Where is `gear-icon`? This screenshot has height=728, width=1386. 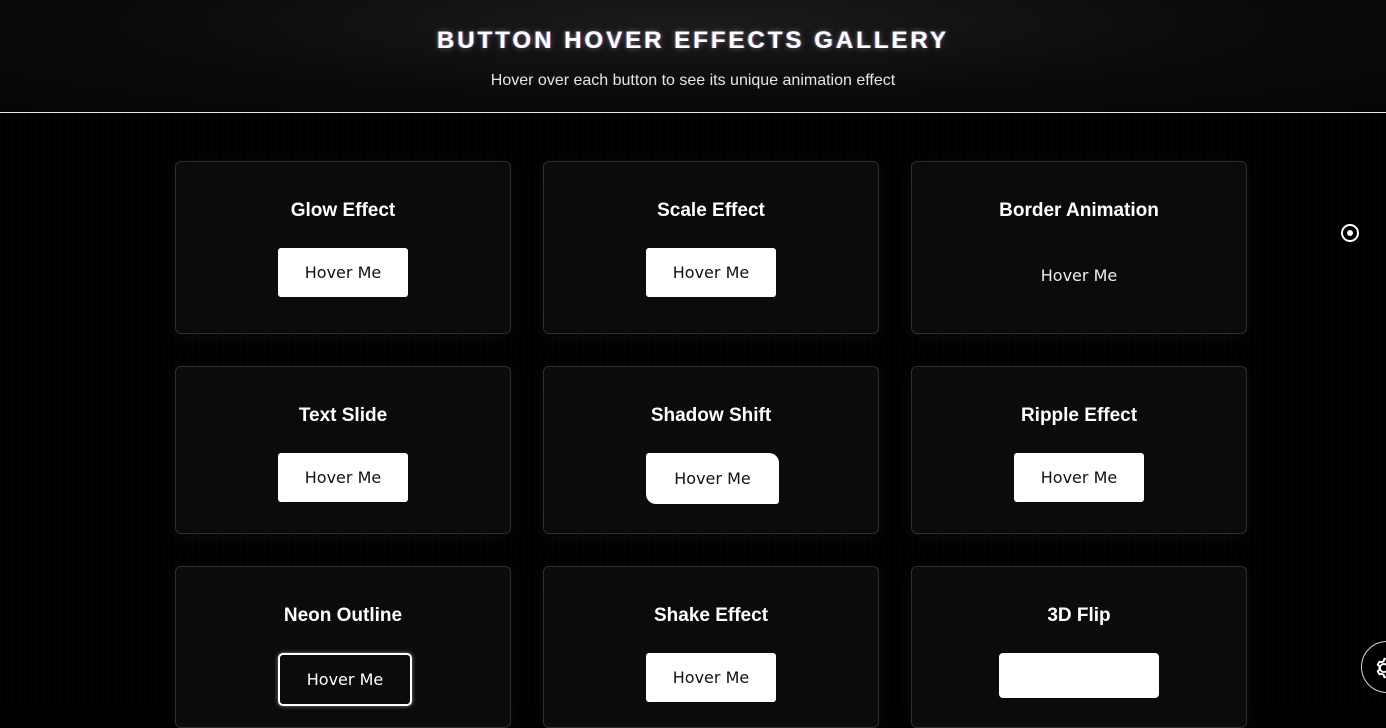
gear-icon is located at coordinates (1381, 668).